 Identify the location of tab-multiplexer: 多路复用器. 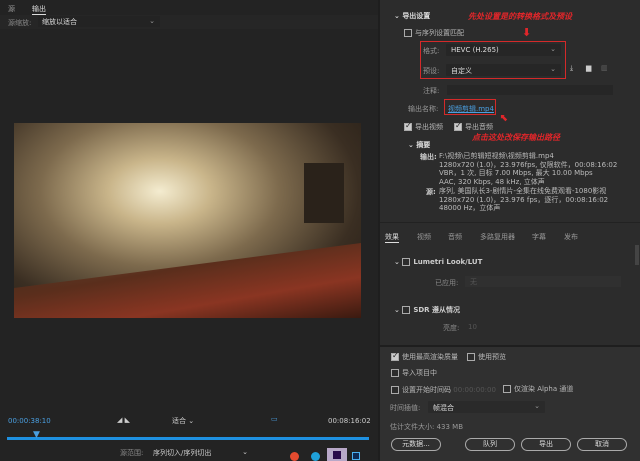
(497, 237).